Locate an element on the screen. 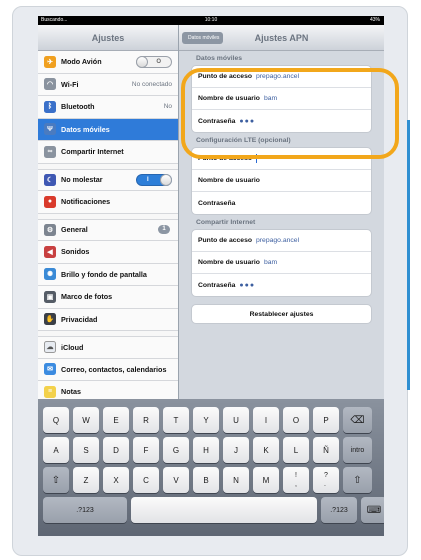 The image size is (421, 560). sidebar-item-label: General is located at coordinates (74, 230).